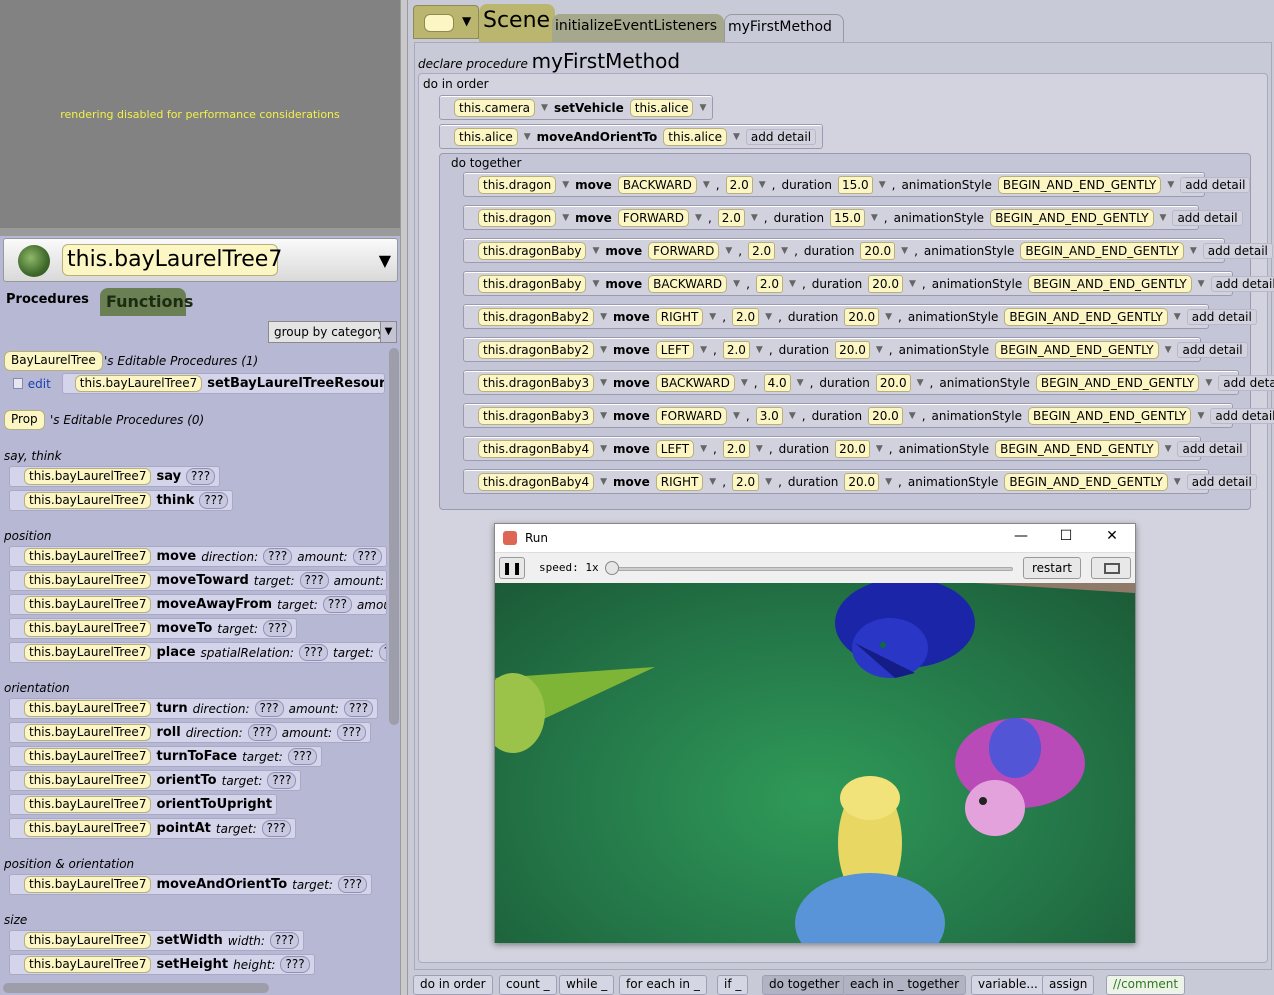 This screenshot has width=1274, height=995. What do you see at coordinates (50, 302) in the screenshot?
I see `tab-procedures: Procedures` at bounding box center [50, 302].